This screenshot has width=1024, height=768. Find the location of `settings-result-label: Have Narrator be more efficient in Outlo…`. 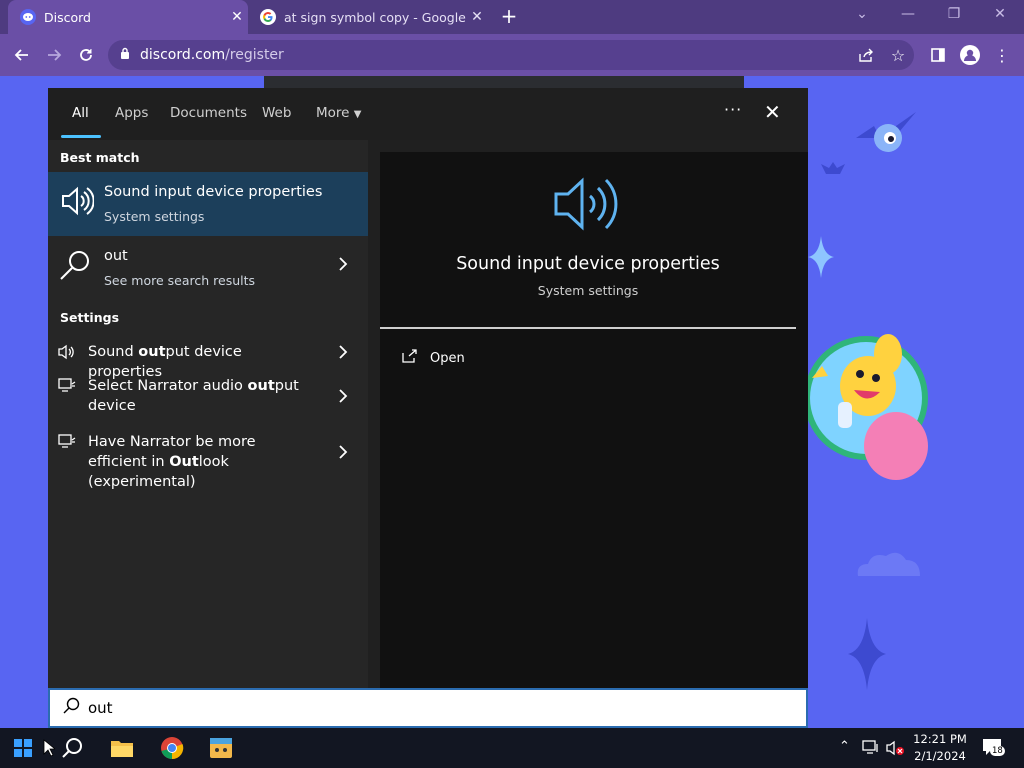

settings-result-label: Have Narrator be more efficient in Outlo… is located at coordinates (203, 462).